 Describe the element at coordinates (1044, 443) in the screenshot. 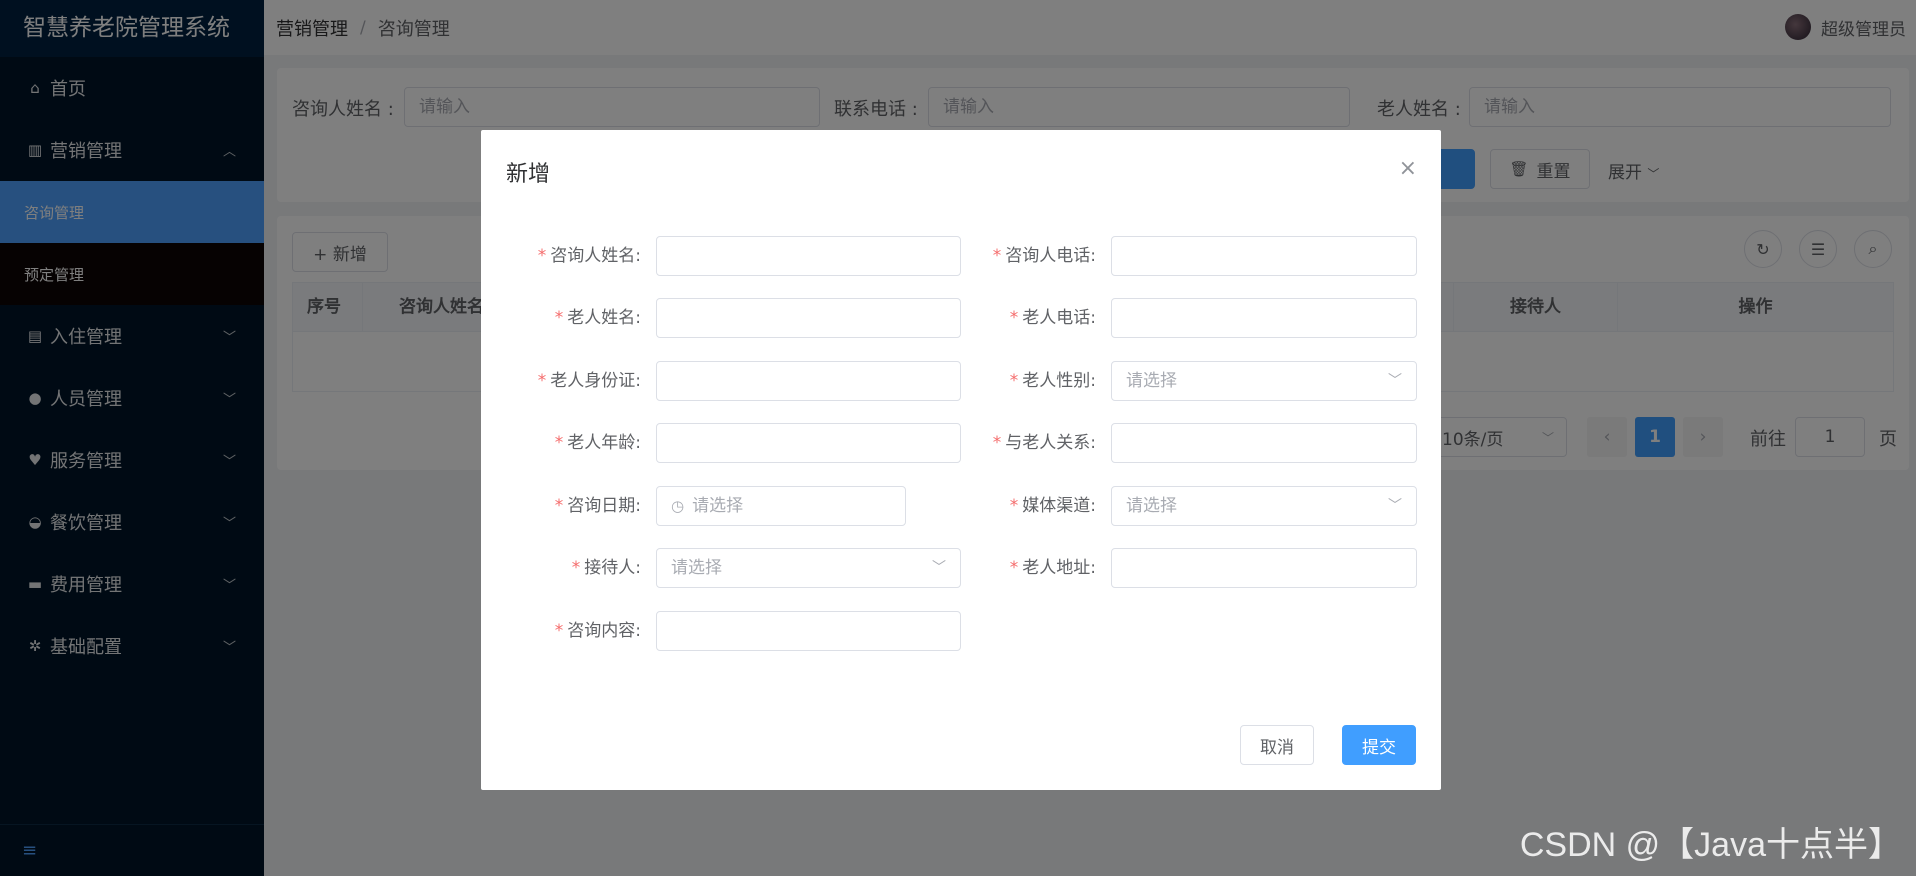

I see `form-label: * 与老人关系:` at that location.